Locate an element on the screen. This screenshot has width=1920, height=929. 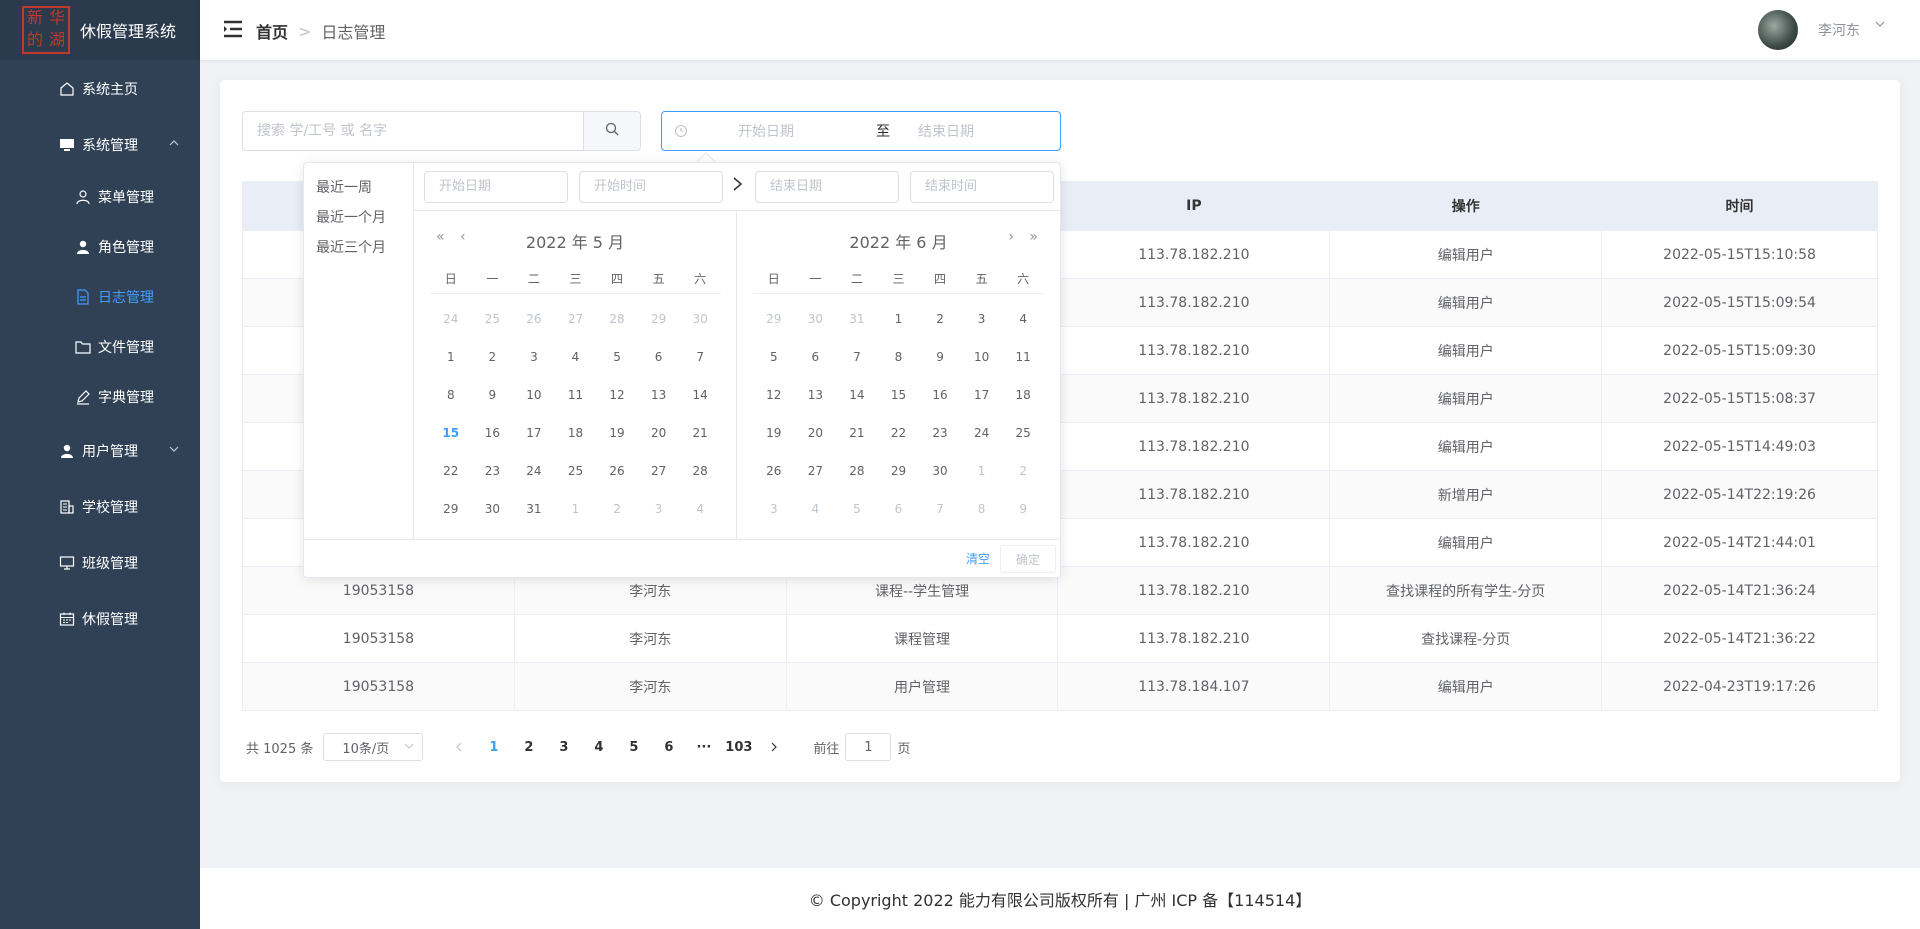
range-end-placeholder: 结束日期 is located at coordinates (946, 131).